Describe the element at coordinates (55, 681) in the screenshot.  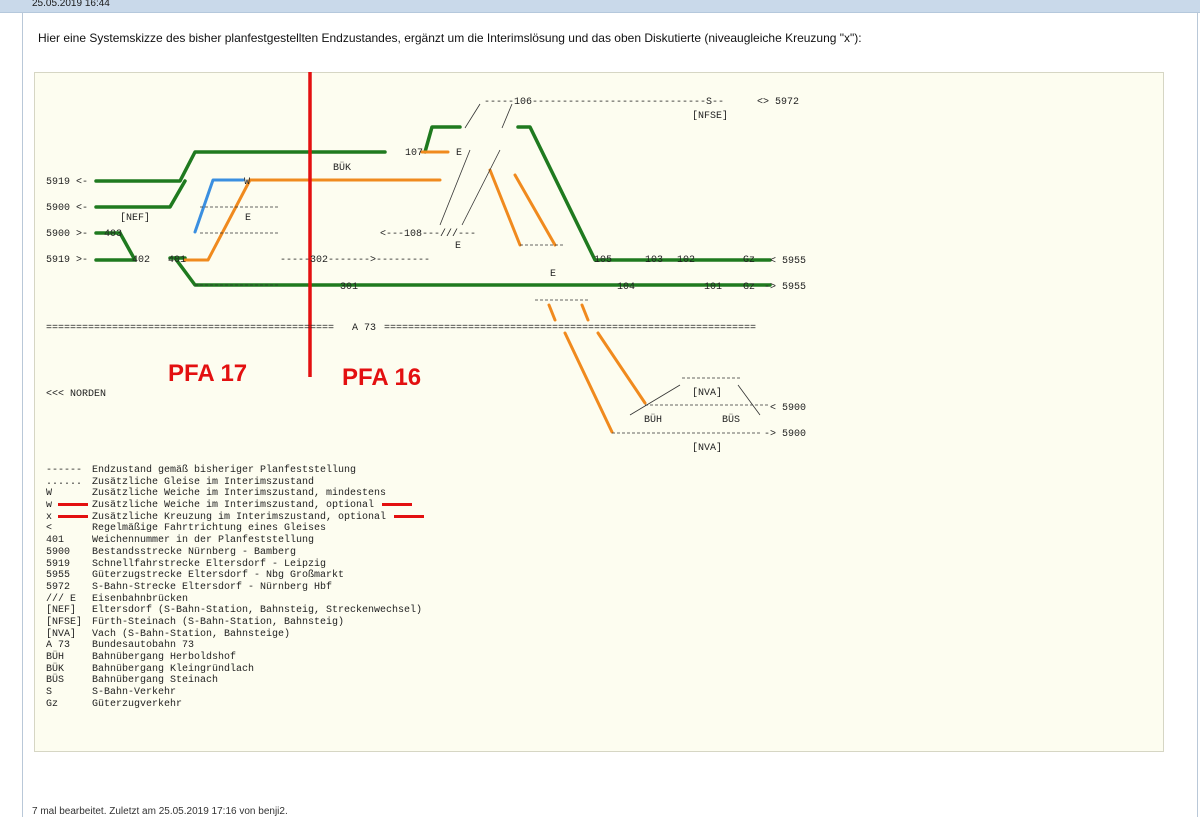
I see `legend-symbol: BÜS` at that location.